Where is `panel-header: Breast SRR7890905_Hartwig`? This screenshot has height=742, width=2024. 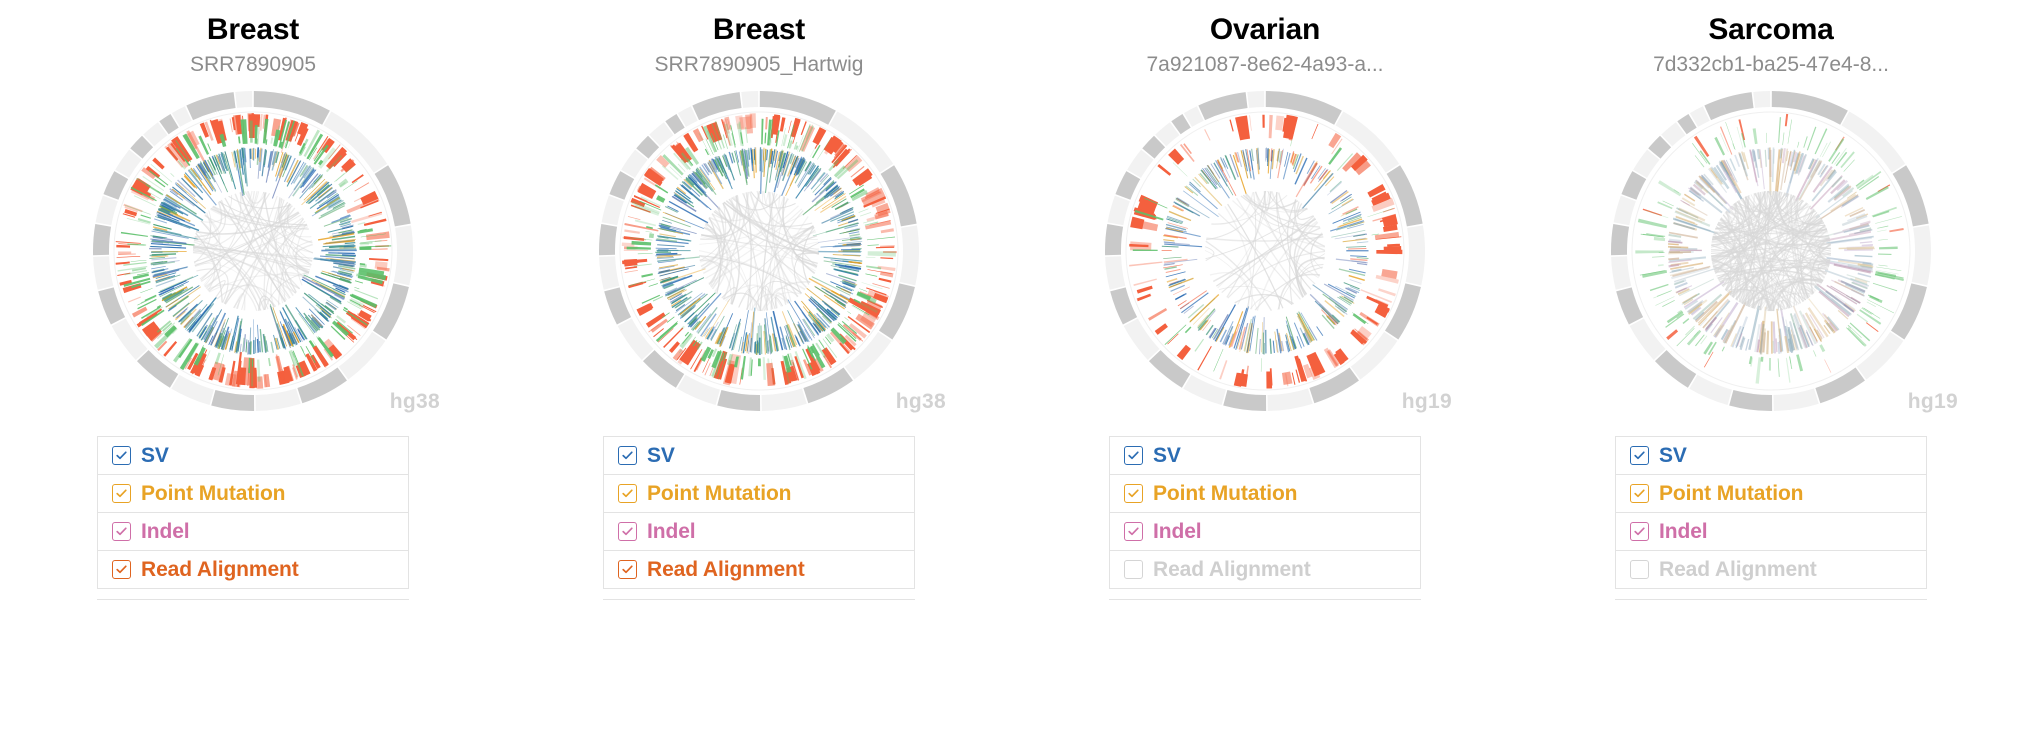 panel-header: Breast SRR7890905_Hartwig is located at coordinates (759, 38).